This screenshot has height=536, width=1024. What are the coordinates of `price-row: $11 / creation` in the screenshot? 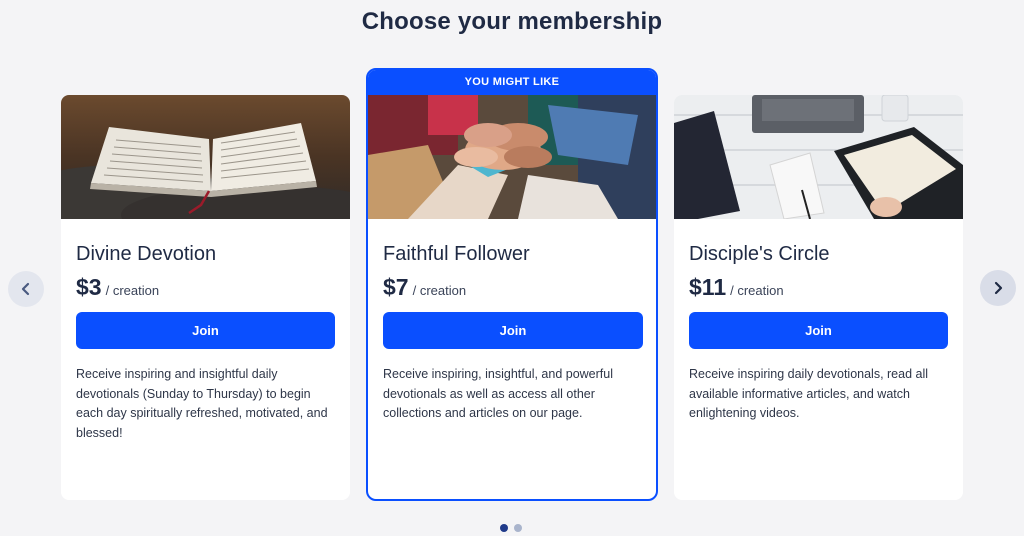 It's located at (818, 287).